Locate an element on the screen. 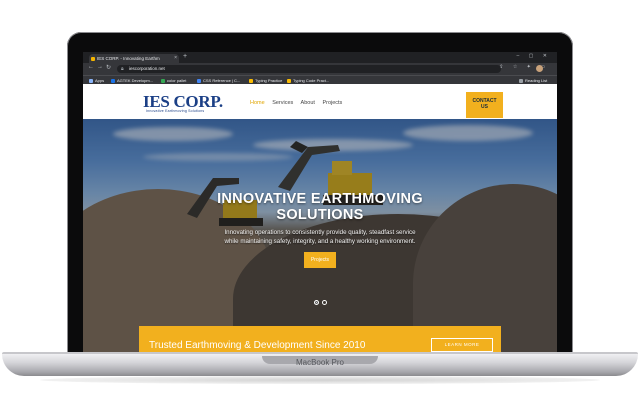 This screenshot has width=640, height=407. close-tab-icon: × is located at coordinates (175, 58).